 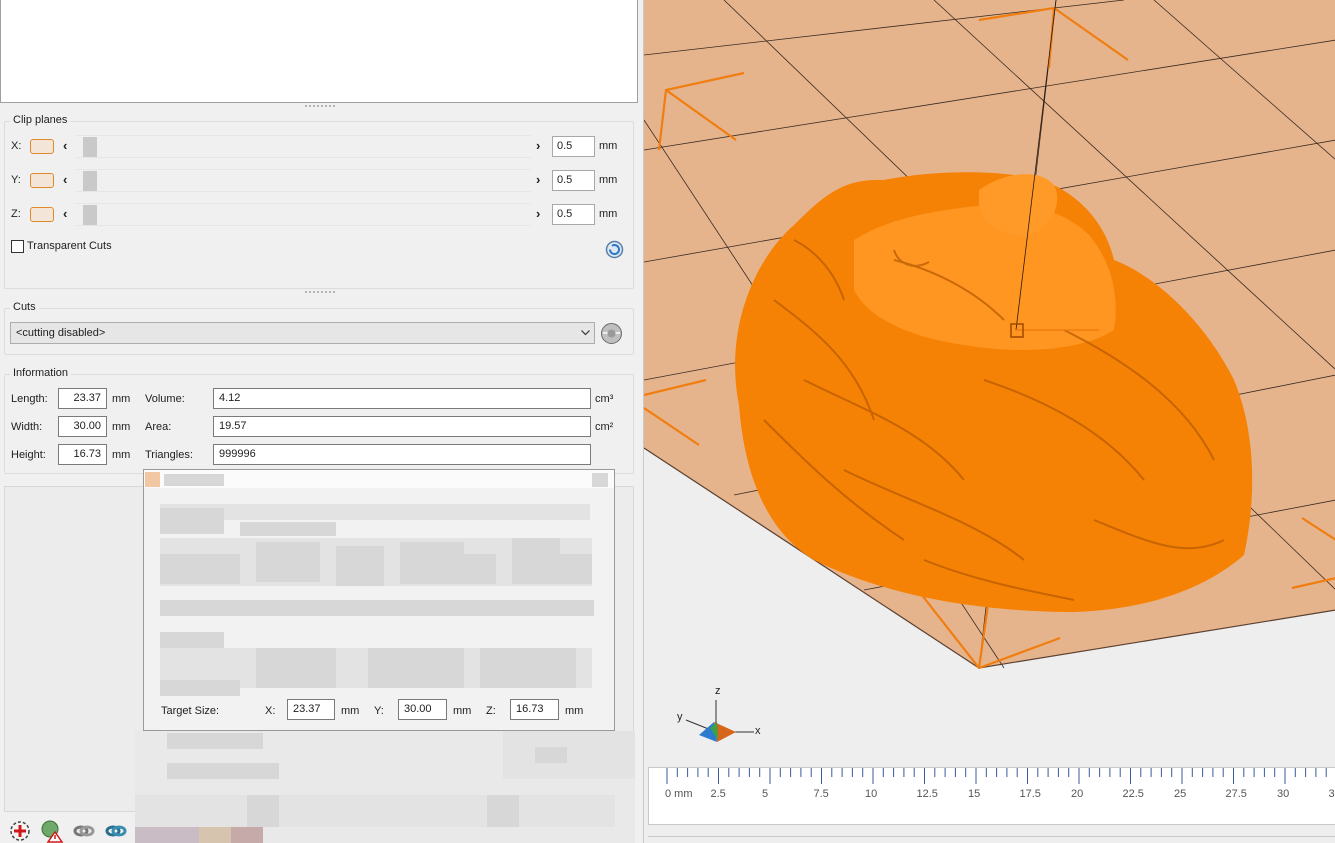 I want to click on ruler-tick-label: 30, so click(x=1283, y=794).